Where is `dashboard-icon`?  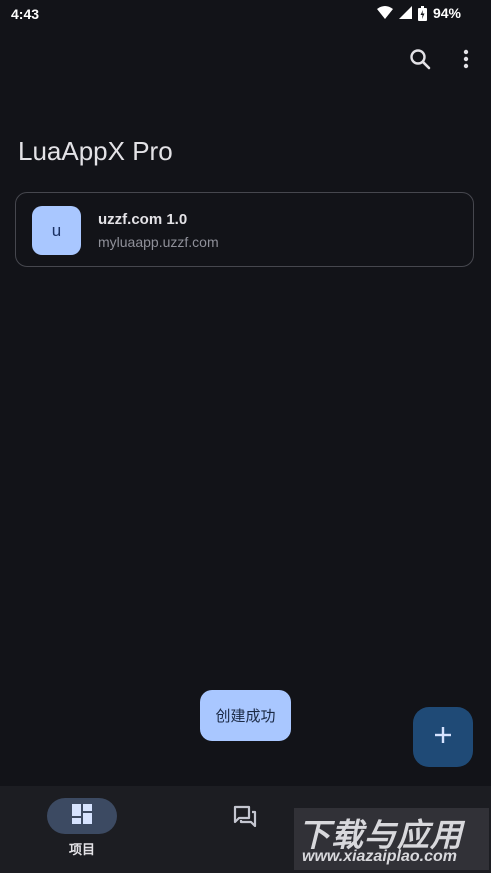
dashboard-icon is located at coordinates (82, 816).